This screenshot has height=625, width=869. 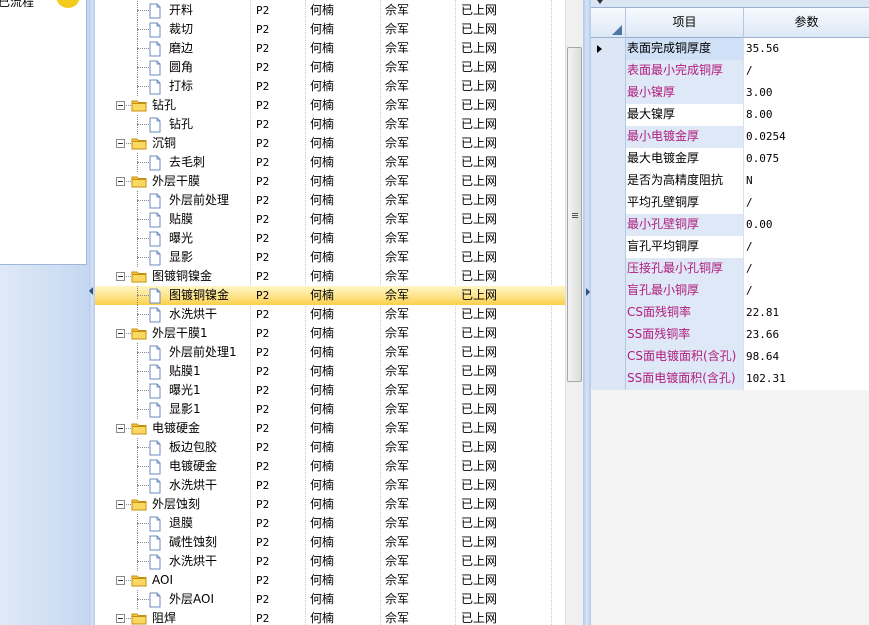 What do you see at coordinates (330, 219) in the screenshot?
I see `tree-node-row: 贴膜 P2 何楠 佘军 已上网` at bounding box center [330, 219].